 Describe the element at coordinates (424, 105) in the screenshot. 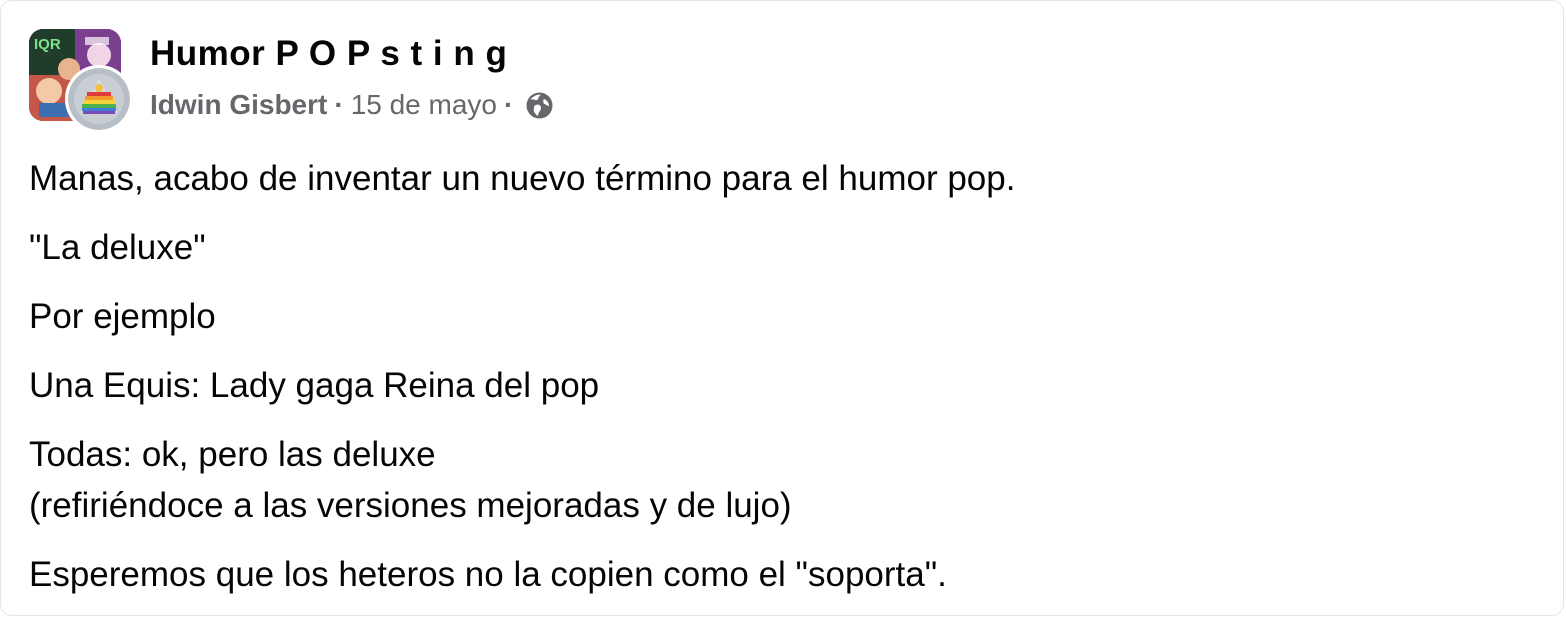

I see `post-date: 15 de mayo` at that location.